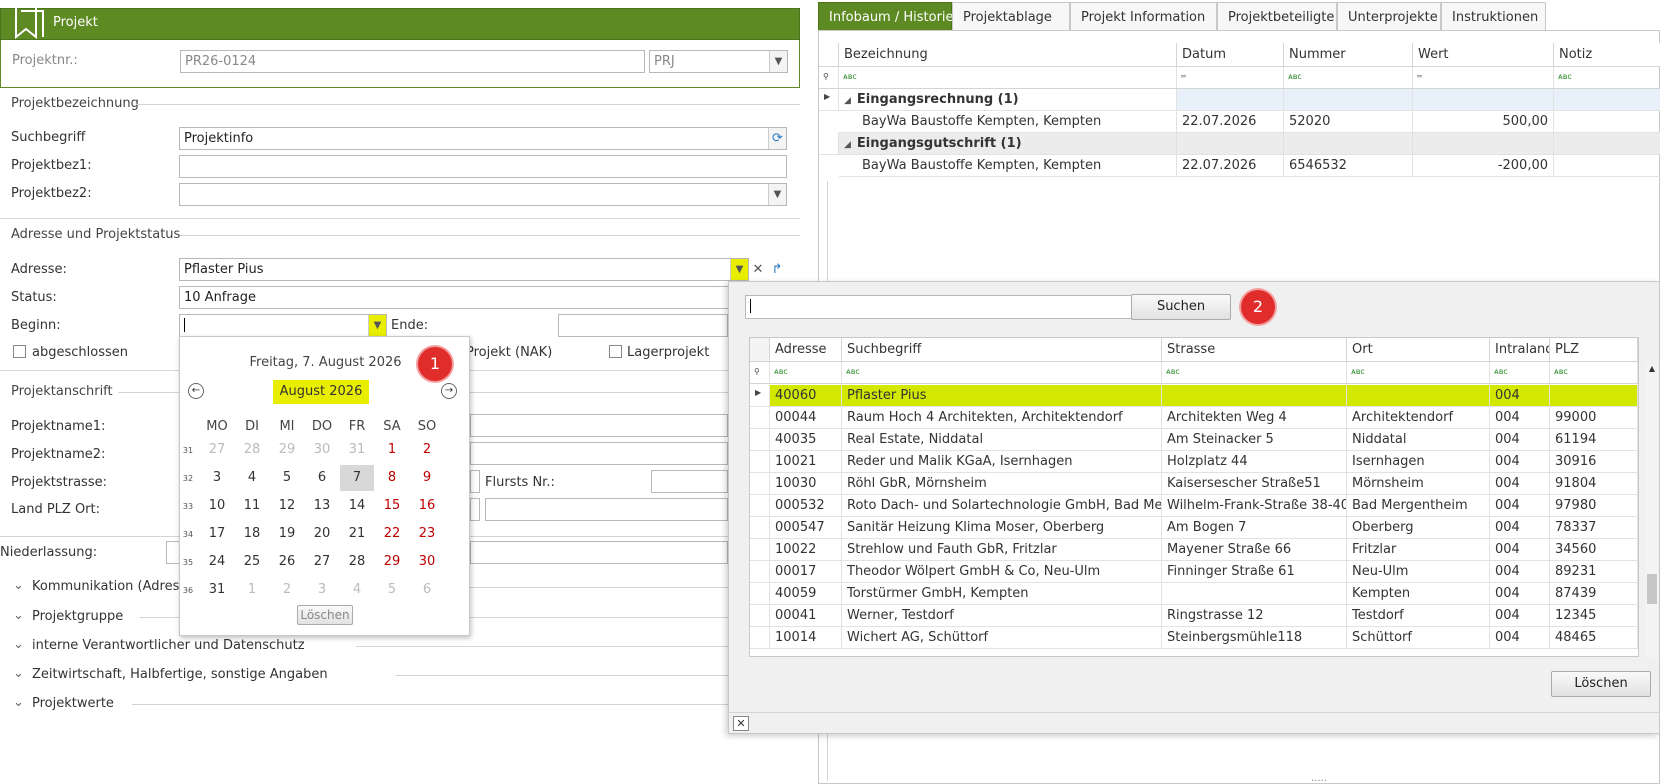 The height and width of the screenshot is (784, 1660). I want to click on clear-icon: ✕, so click(758, 269).